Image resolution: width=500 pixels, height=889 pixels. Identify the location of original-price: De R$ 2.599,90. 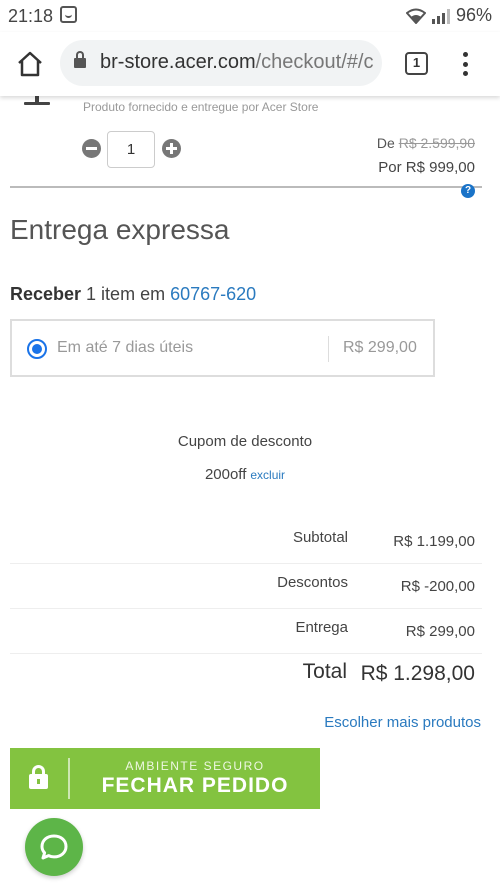
(426, 143).